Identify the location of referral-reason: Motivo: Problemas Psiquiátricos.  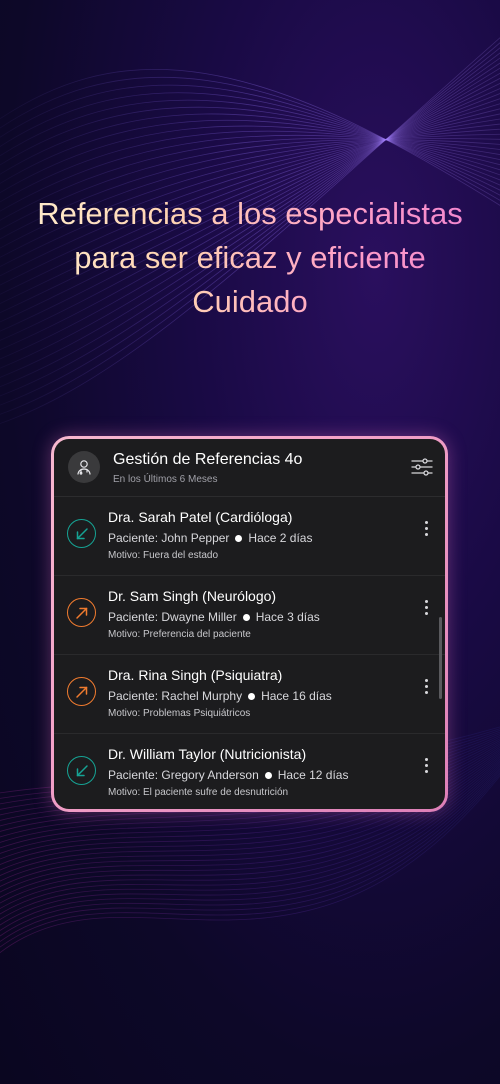
(179, 713).